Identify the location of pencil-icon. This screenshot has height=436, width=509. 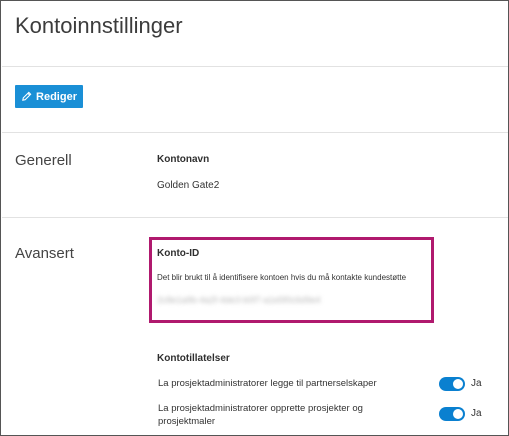
(27, 96).